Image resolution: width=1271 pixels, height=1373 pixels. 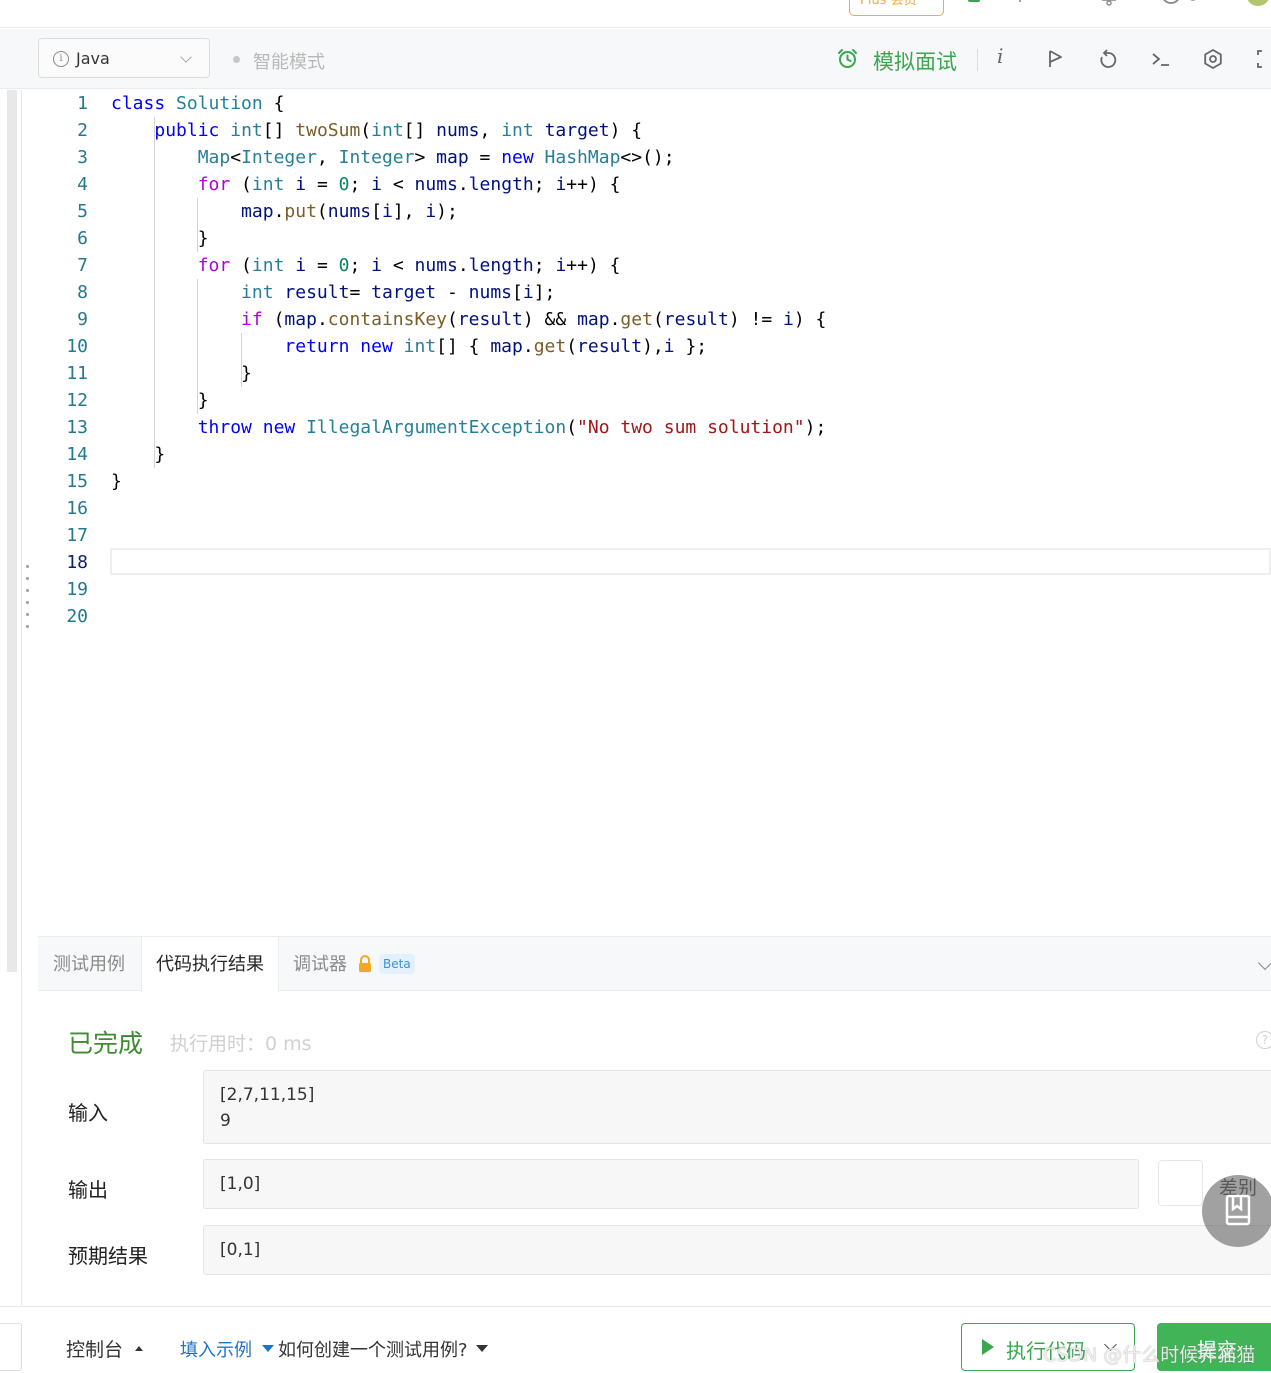 I want to click on expected-value-box: [0,1], so click(x=737, y=1250).